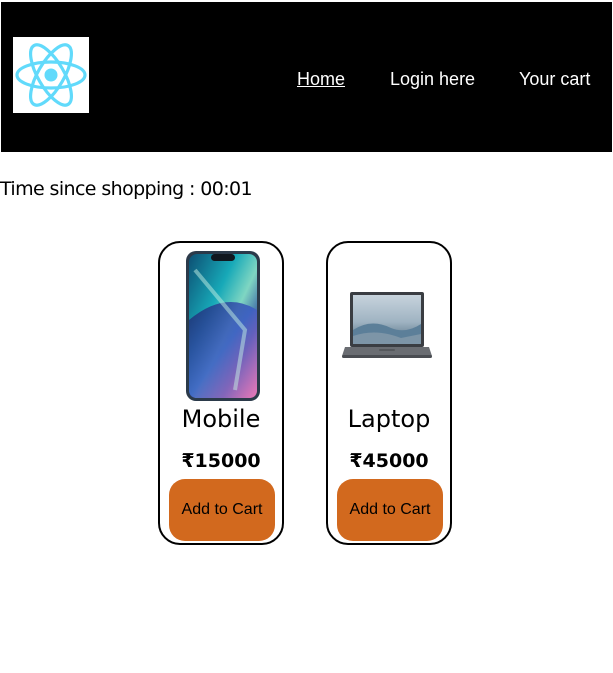  What do you see at coordinates (389, 419) in the screenshot?
I see `product-name: Laptop` at bounding box center [389, 419].